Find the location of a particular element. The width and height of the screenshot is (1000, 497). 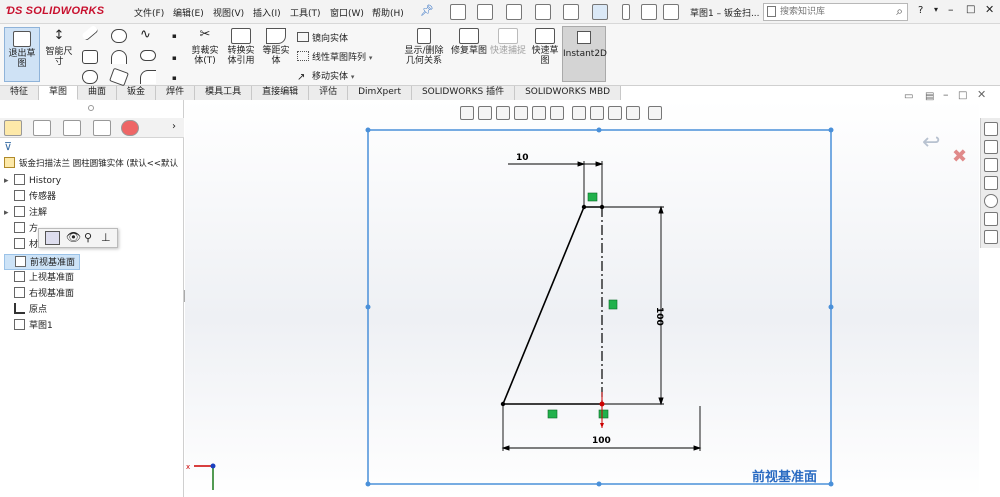

sketch-points is located at coordinates (552, 305).